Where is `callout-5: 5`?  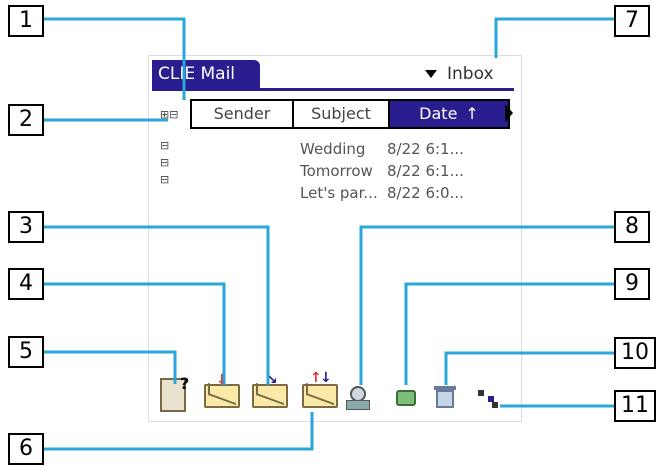
callout-5: 5 is located at coordinates (26, 352).